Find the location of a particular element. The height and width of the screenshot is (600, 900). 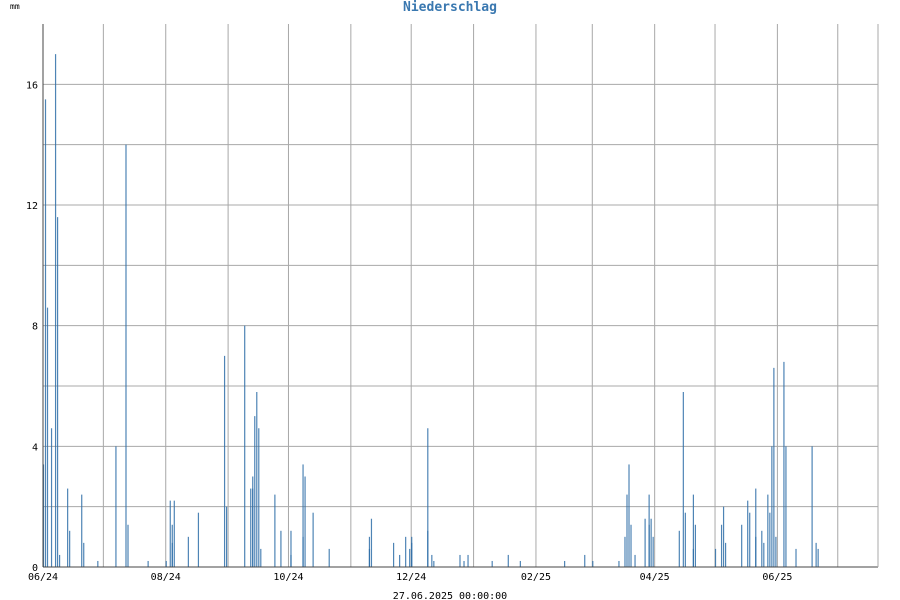

x-axis-timestamp: 27.06.2025 00:00:00 is located at coordinates (450, 595).